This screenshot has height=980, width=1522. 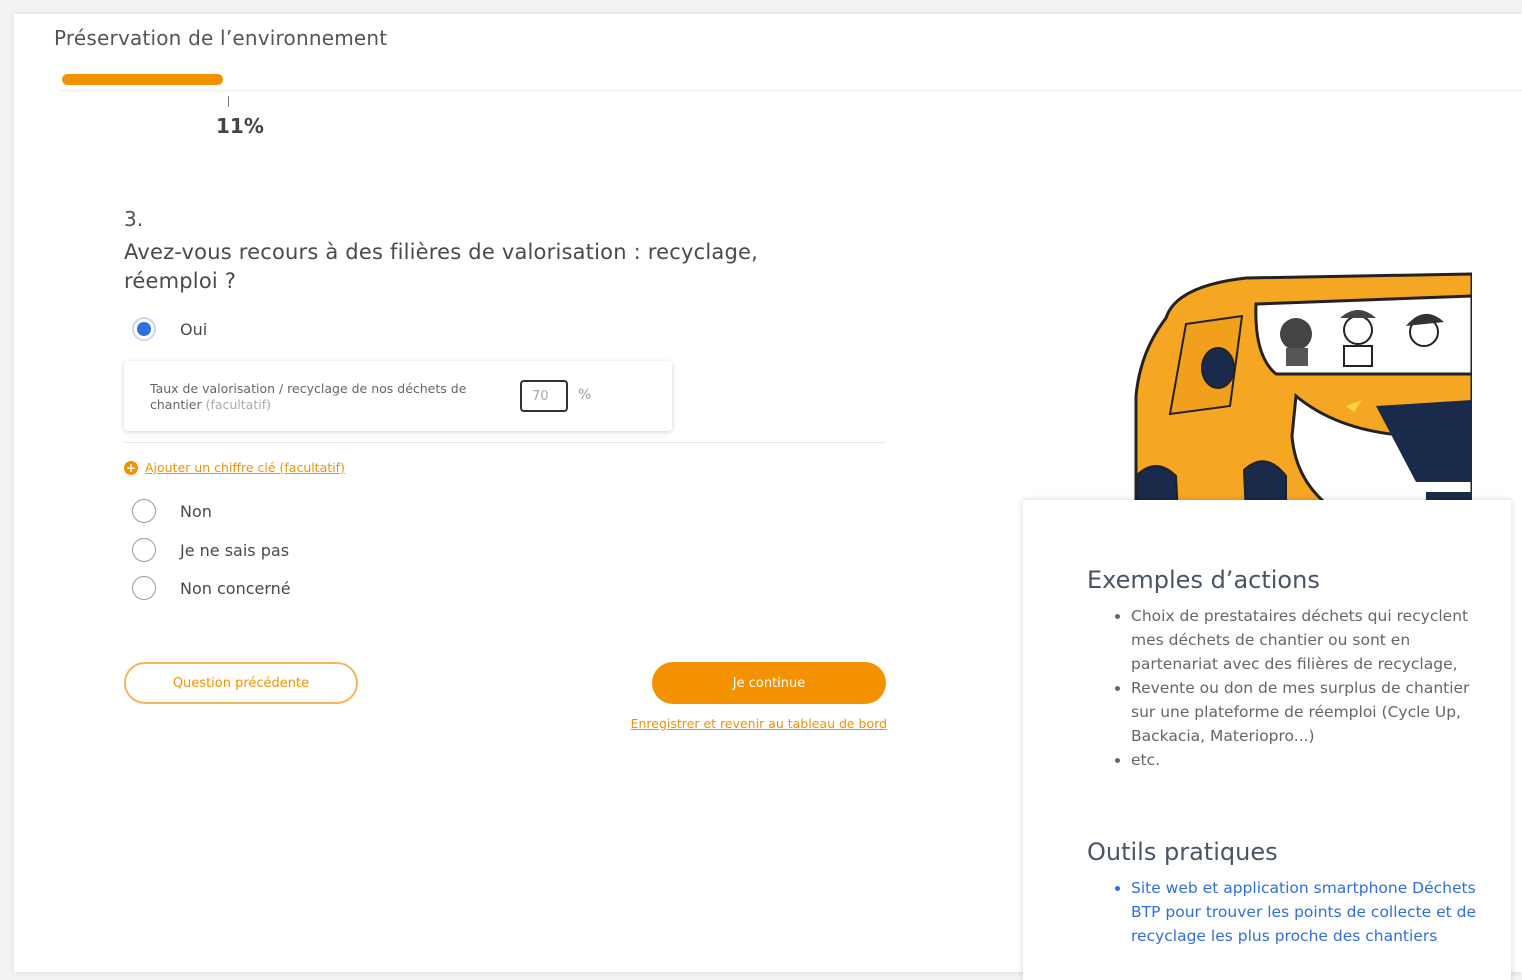 I want to click on recycling-rate-input, so click(x=544, y=396).